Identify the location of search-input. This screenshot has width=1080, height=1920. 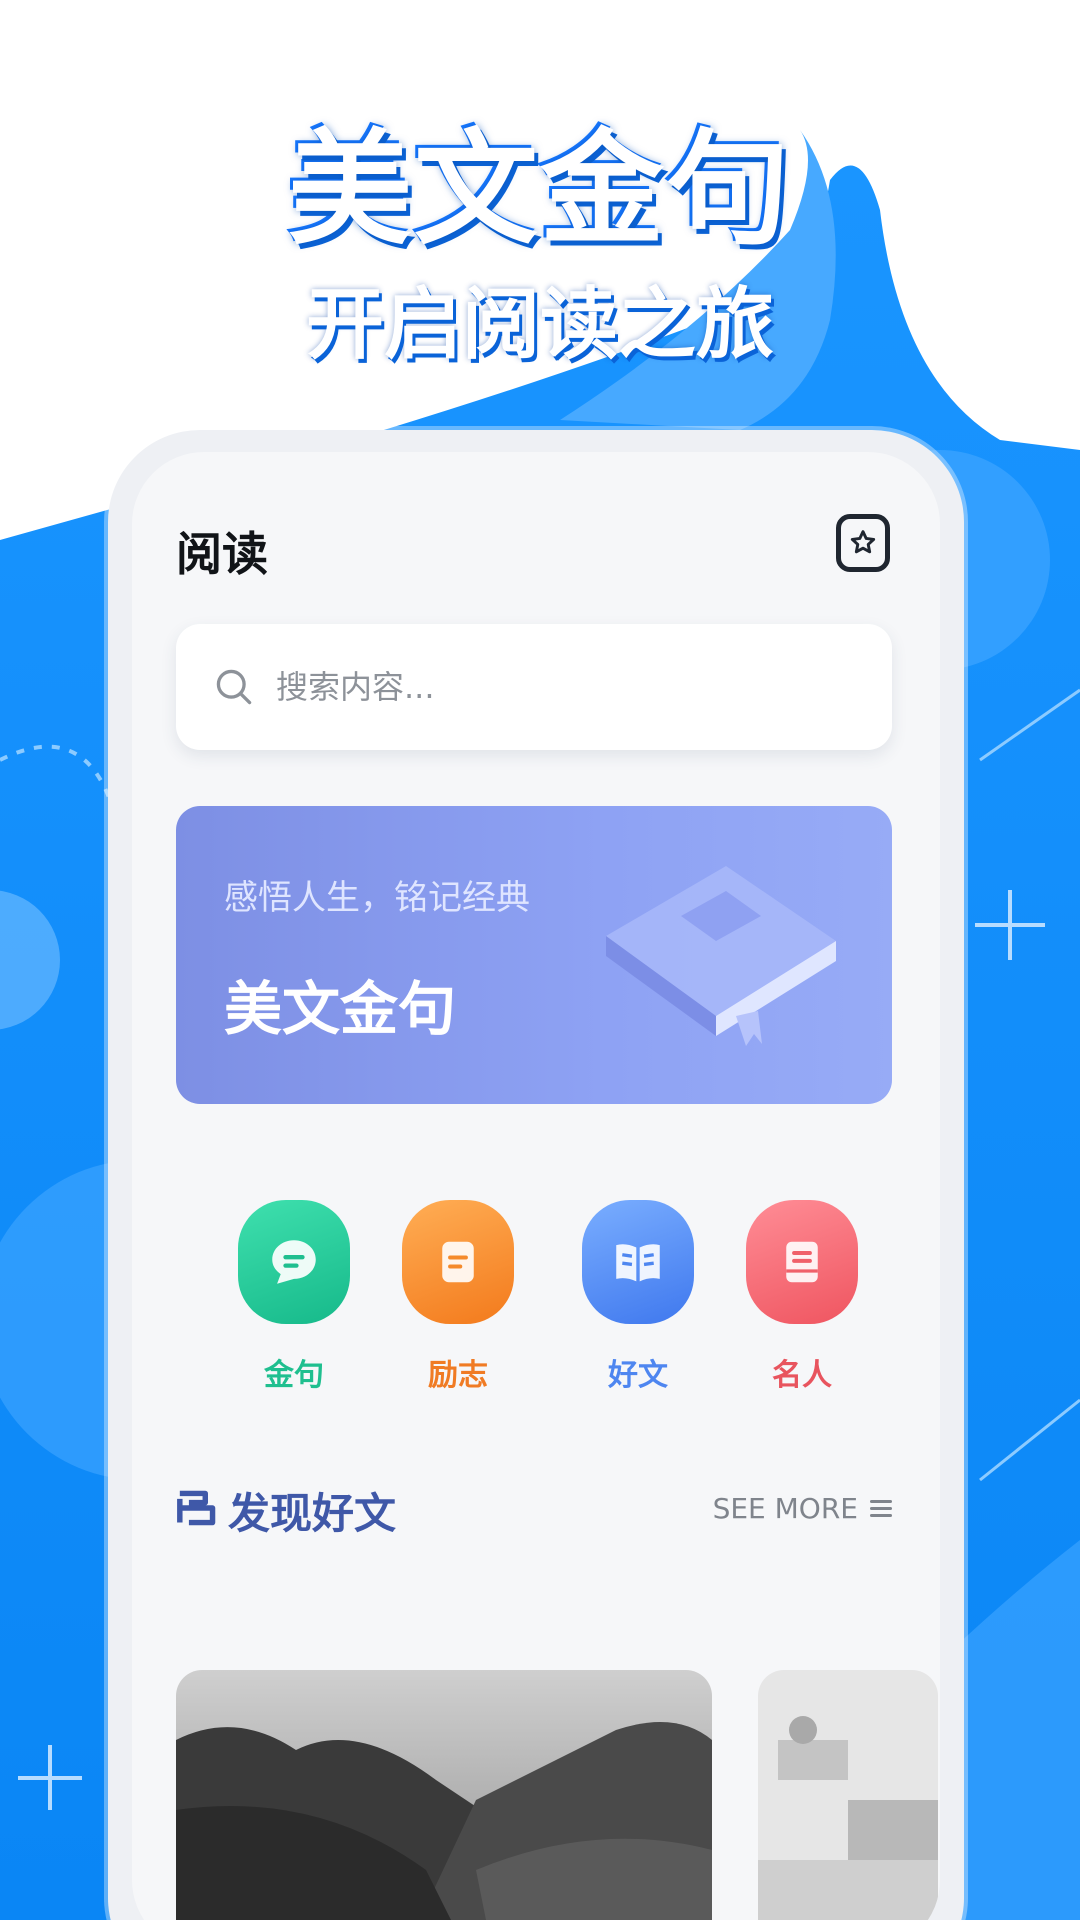
(556, 687).